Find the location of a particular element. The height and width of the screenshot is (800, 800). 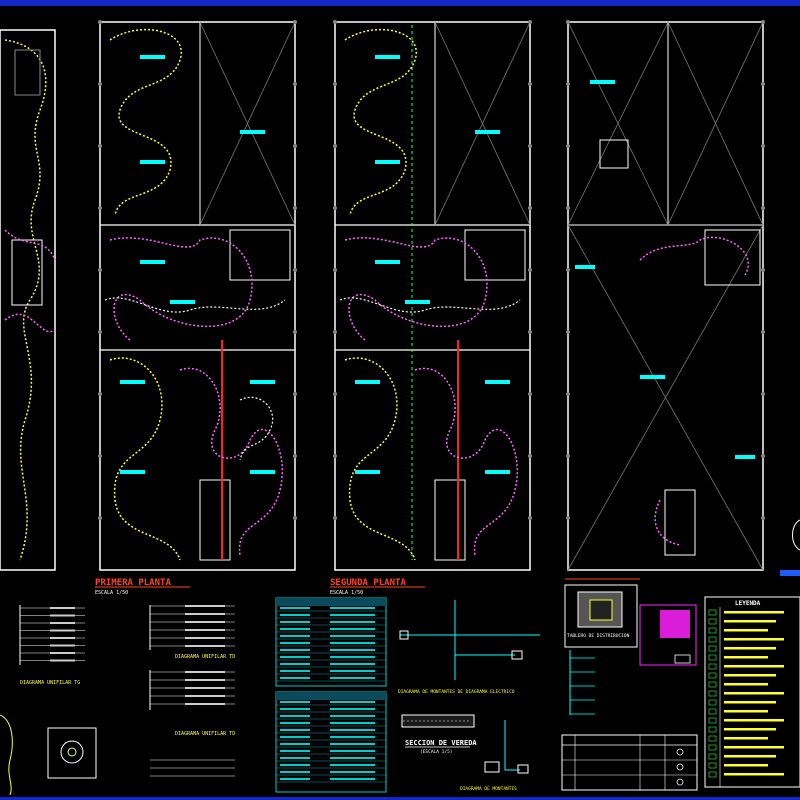

ground-pit-core is located at coordinates (72, 752).